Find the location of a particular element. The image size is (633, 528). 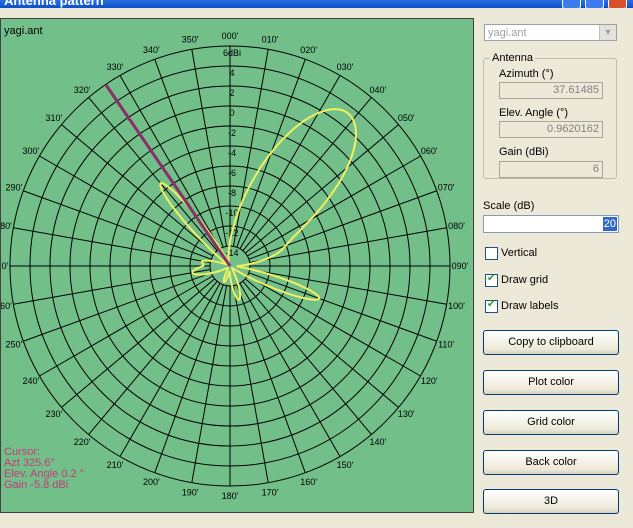

vertical-checkbox-label: Vertical is located at coordinates (519, 253).